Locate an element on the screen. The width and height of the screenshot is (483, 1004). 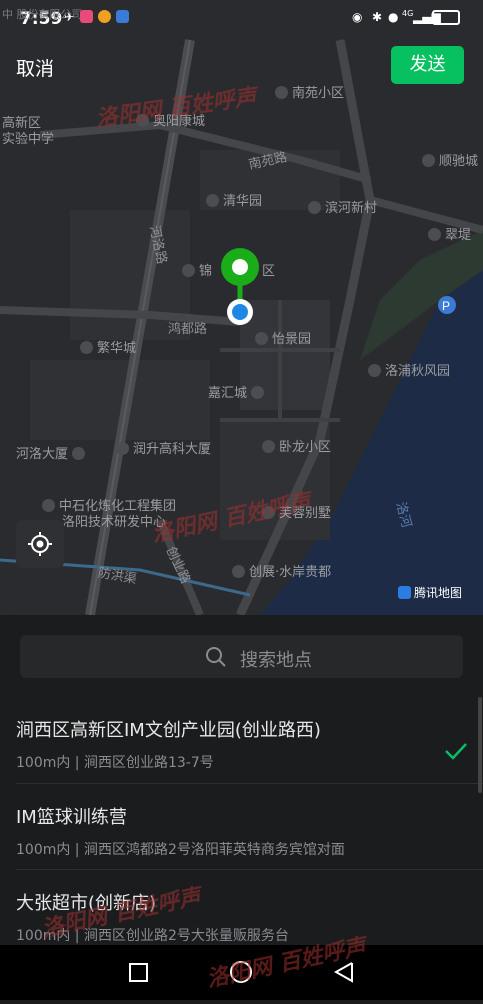
battery-icon is located at coordinates (446, 17).